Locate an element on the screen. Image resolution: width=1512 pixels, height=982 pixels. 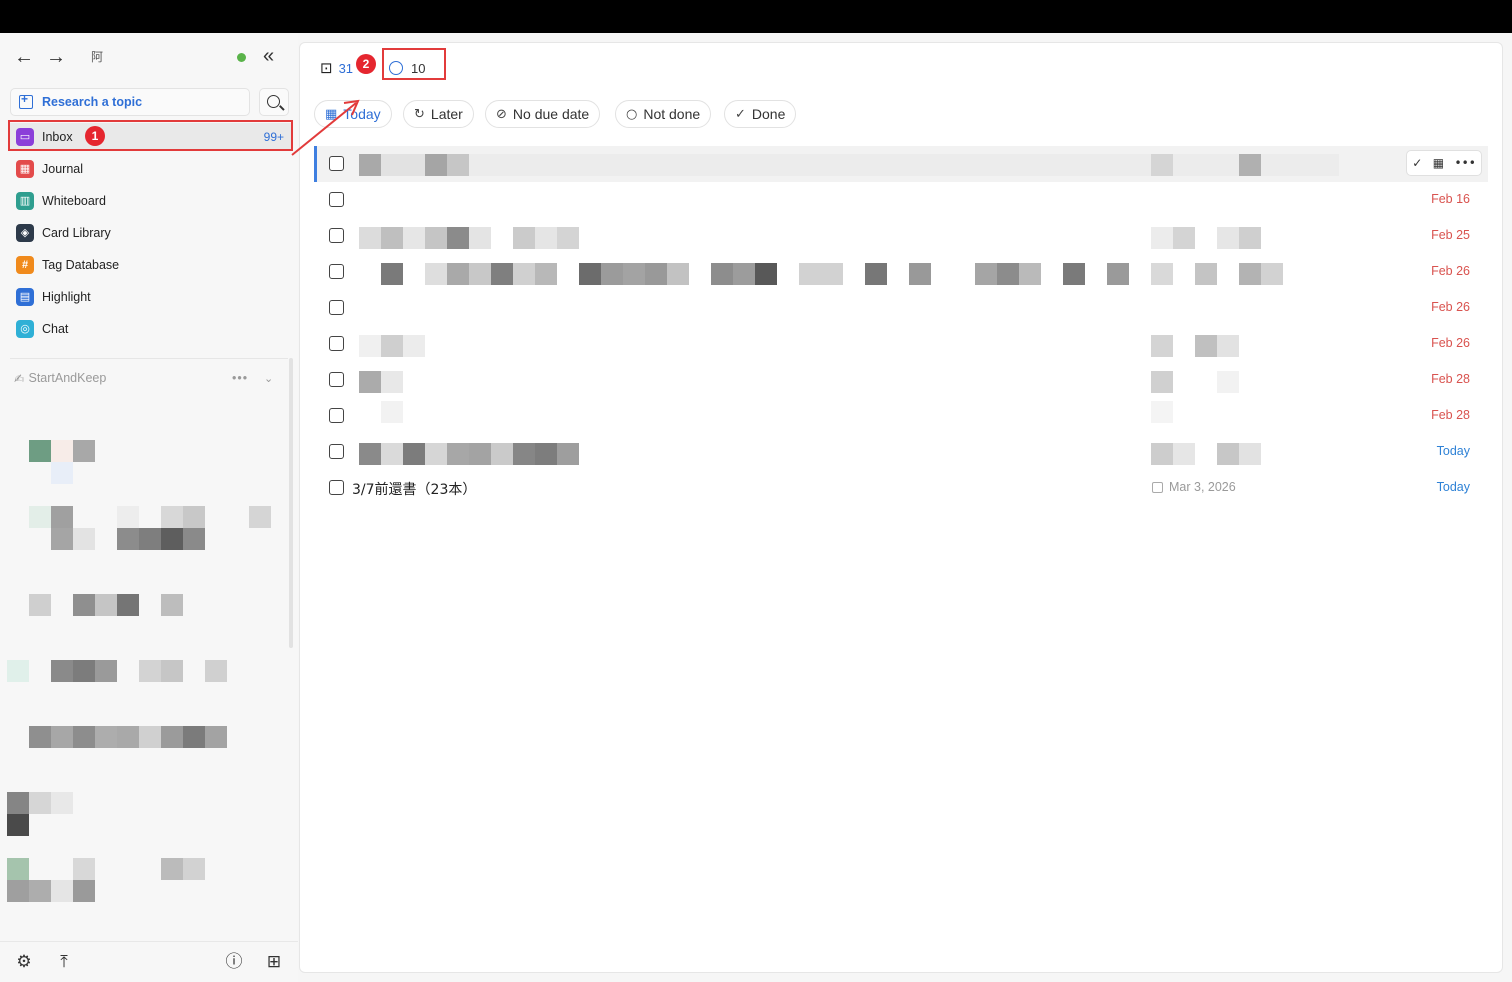
workspace-icon: 阿 is located at coordinates (97, 57).